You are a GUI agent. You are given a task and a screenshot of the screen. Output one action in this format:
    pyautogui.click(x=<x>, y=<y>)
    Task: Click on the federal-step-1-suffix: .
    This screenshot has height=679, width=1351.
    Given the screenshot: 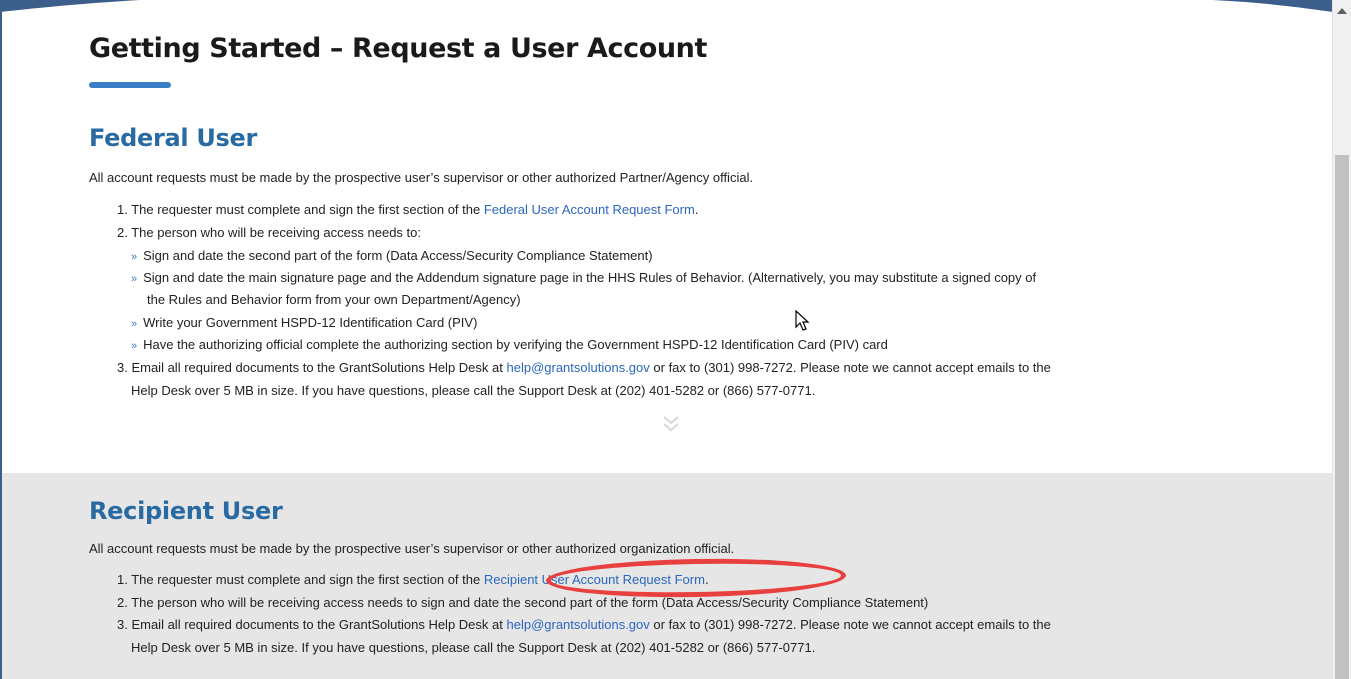 What is the action you would take?
    pyautogui.click(x=696, y=209)
    